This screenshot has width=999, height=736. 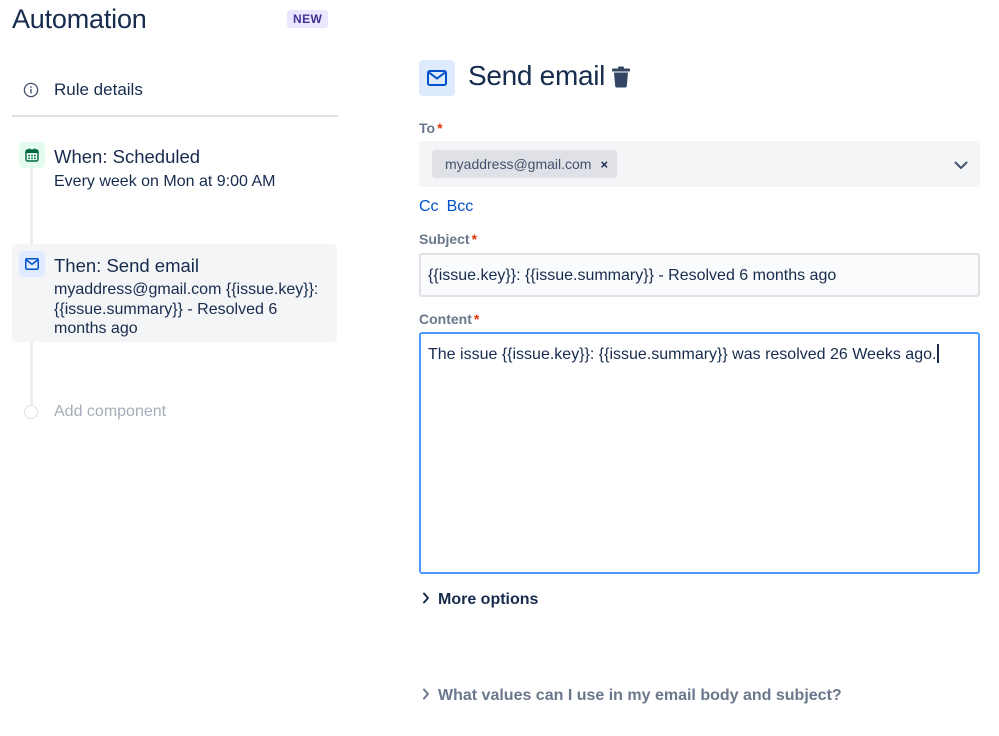 I want to click on remove-recipient-icon: ×, so click(x=604, y=164).